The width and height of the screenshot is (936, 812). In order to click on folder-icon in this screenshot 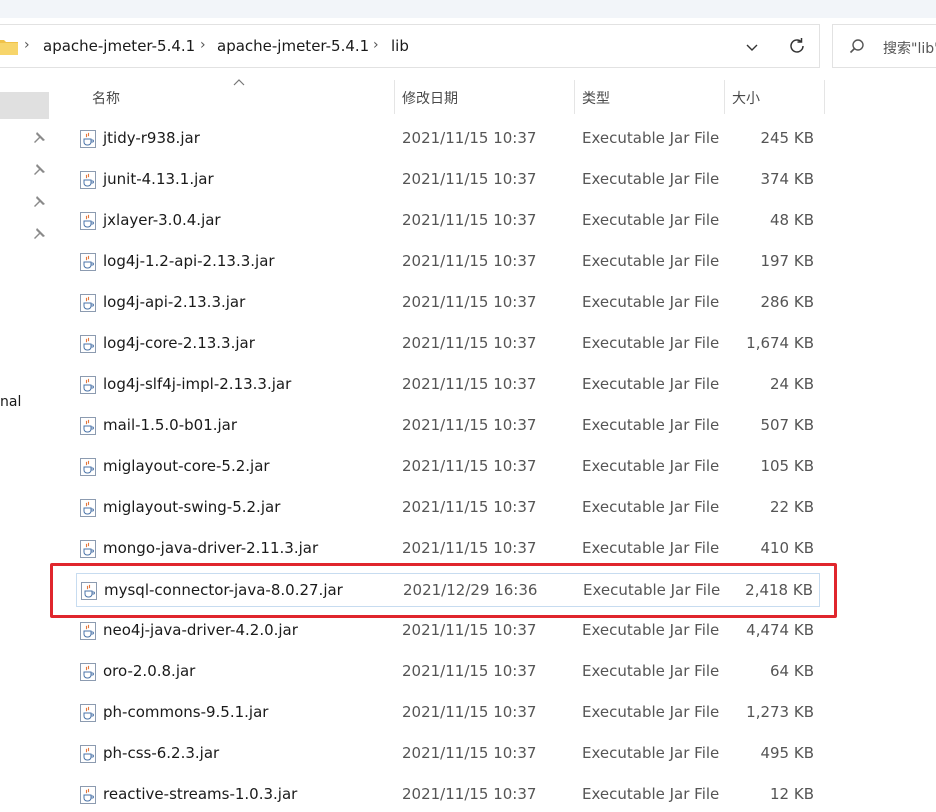, I will do `click(9, 47)`.